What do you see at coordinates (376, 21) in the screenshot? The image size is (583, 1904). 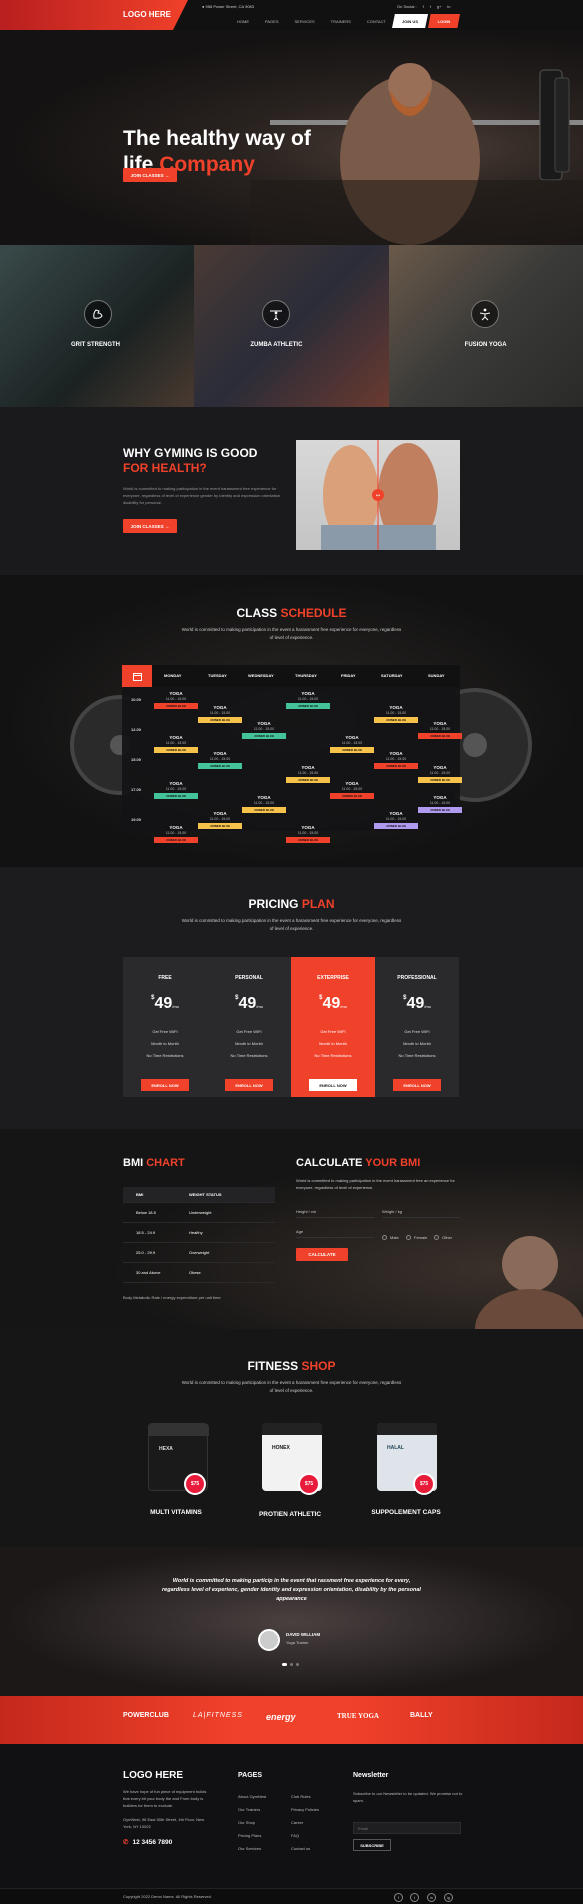 I see `nav-contact: CONTACT` at bounding box center [376, 21].